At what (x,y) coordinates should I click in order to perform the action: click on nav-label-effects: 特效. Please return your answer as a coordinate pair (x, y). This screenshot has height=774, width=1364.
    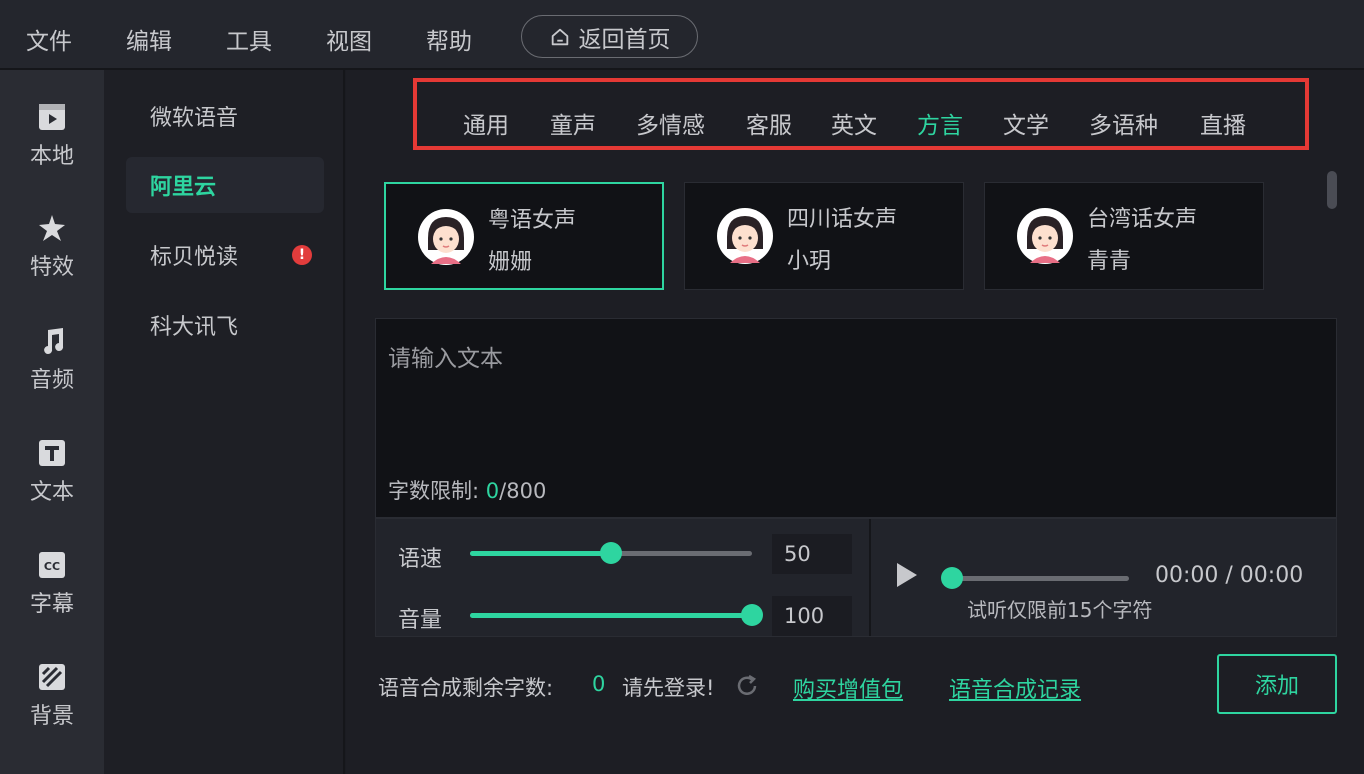
    Looking at the image, I should click on (51, 267).